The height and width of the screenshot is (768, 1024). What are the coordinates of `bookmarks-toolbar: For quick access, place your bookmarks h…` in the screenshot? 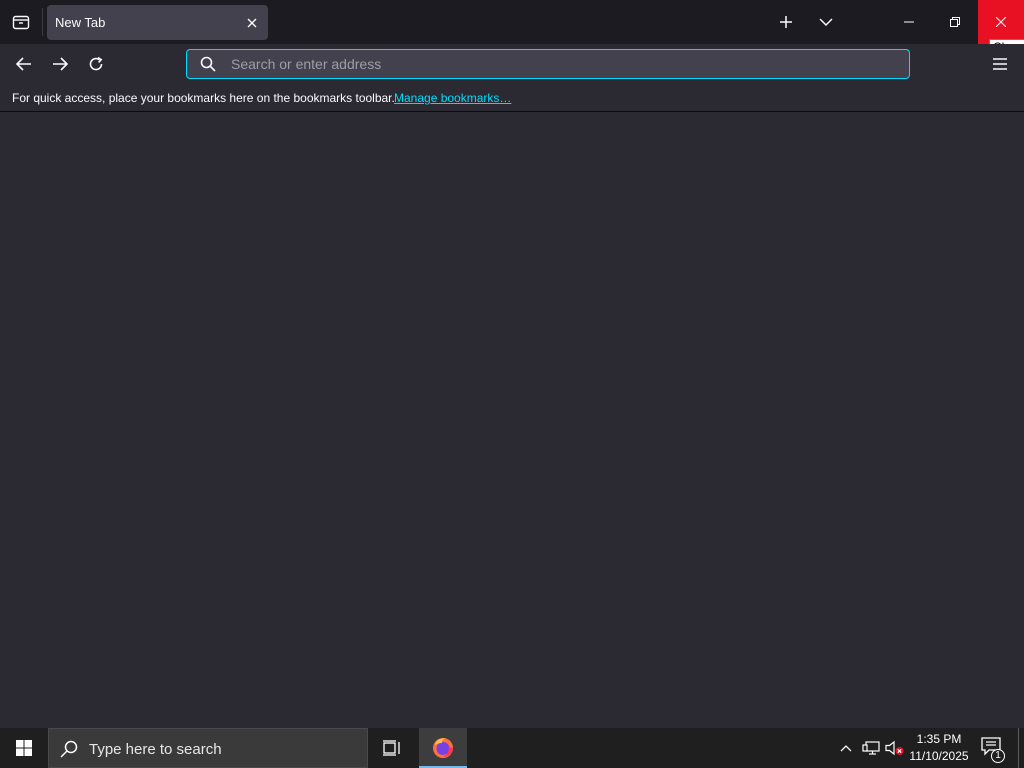 It's located at (512, 98).